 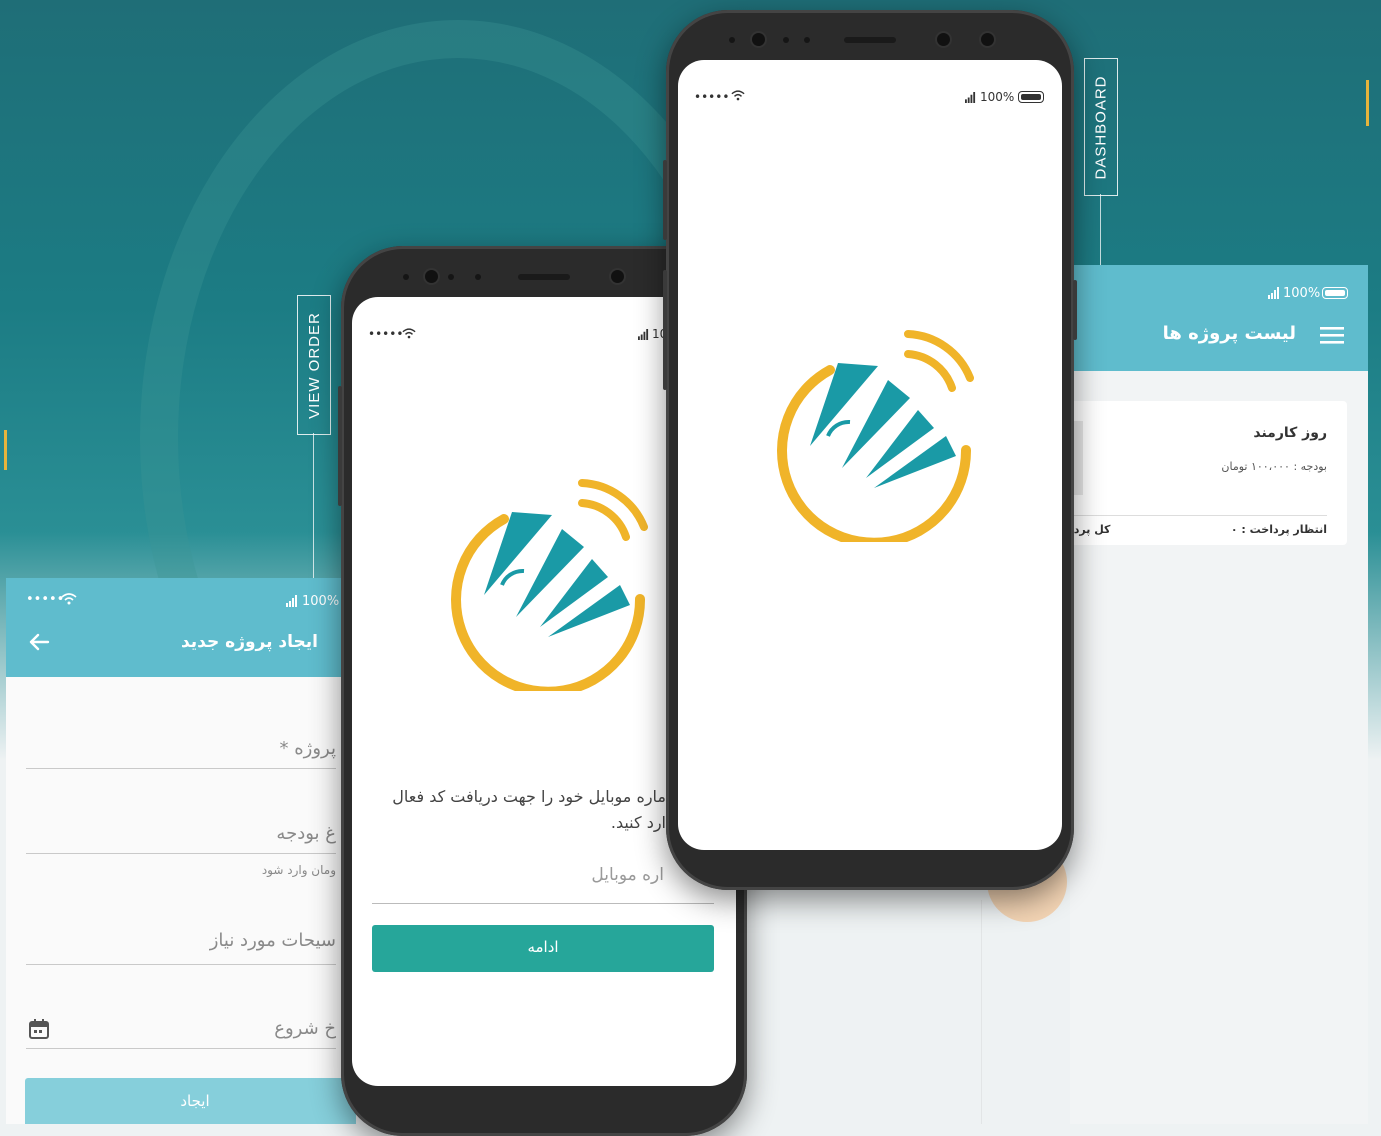 What do you see at coordinates (272, 940) in the screenshot?
I see `description-placeholder: سیحات مورد نیاز` at bounding box center [272, 940].